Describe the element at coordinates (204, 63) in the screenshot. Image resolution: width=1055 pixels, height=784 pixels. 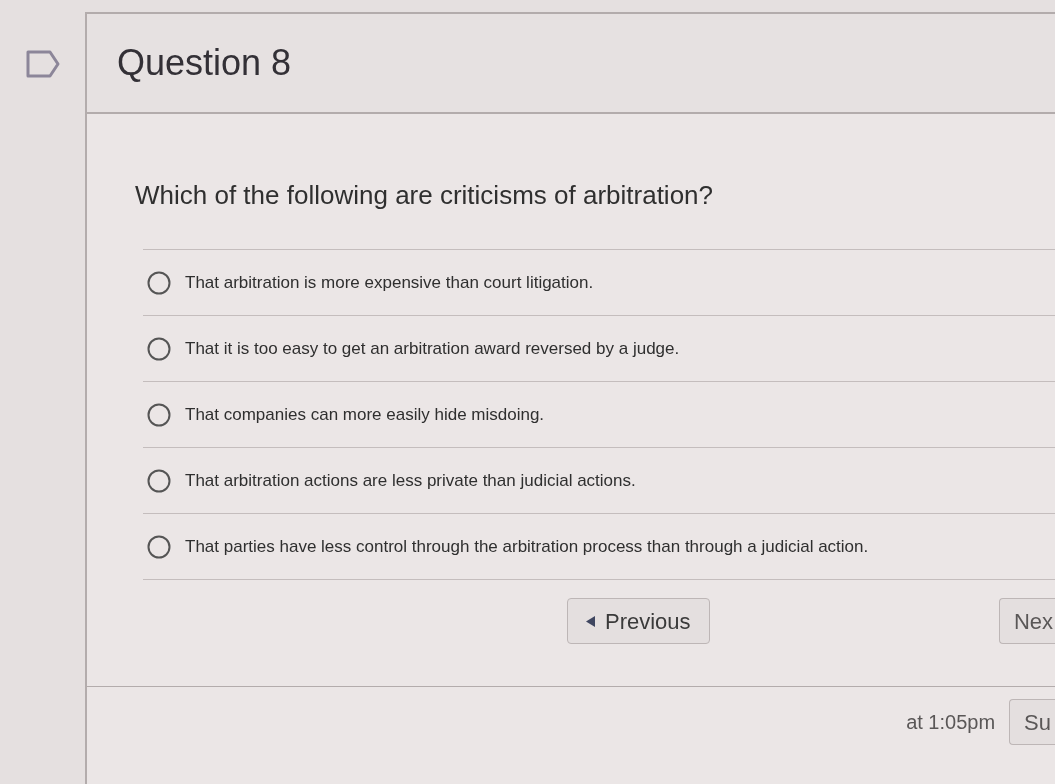
I see `question-title: Question 8` at that location.